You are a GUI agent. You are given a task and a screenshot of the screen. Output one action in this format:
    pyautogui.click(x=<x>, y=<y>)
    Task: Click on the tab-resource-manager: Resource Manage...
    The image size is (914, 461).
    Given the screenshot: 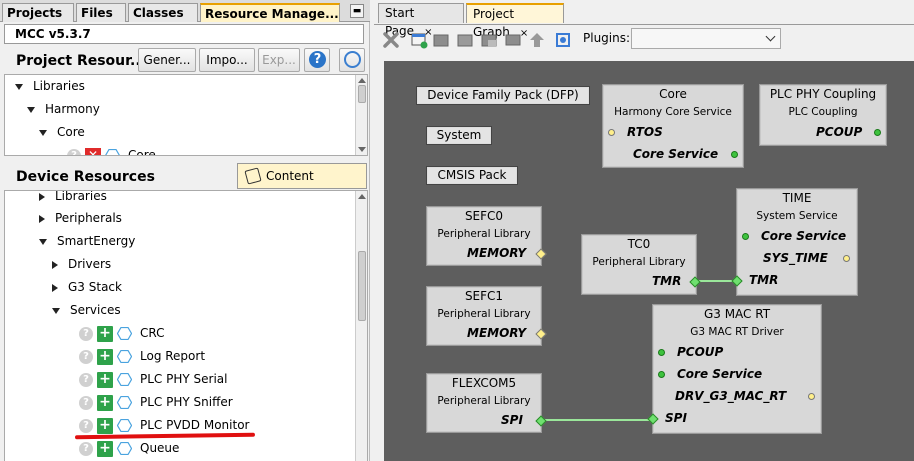 What is the action you would take?
    pyautogui.click(x=270, y=12)
    